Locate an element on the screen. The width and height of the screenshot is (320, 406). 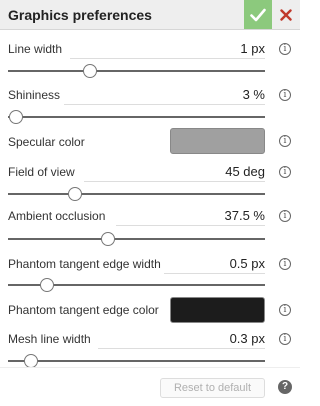
field-of-view-field-underline is located at coordinates (174, 181).